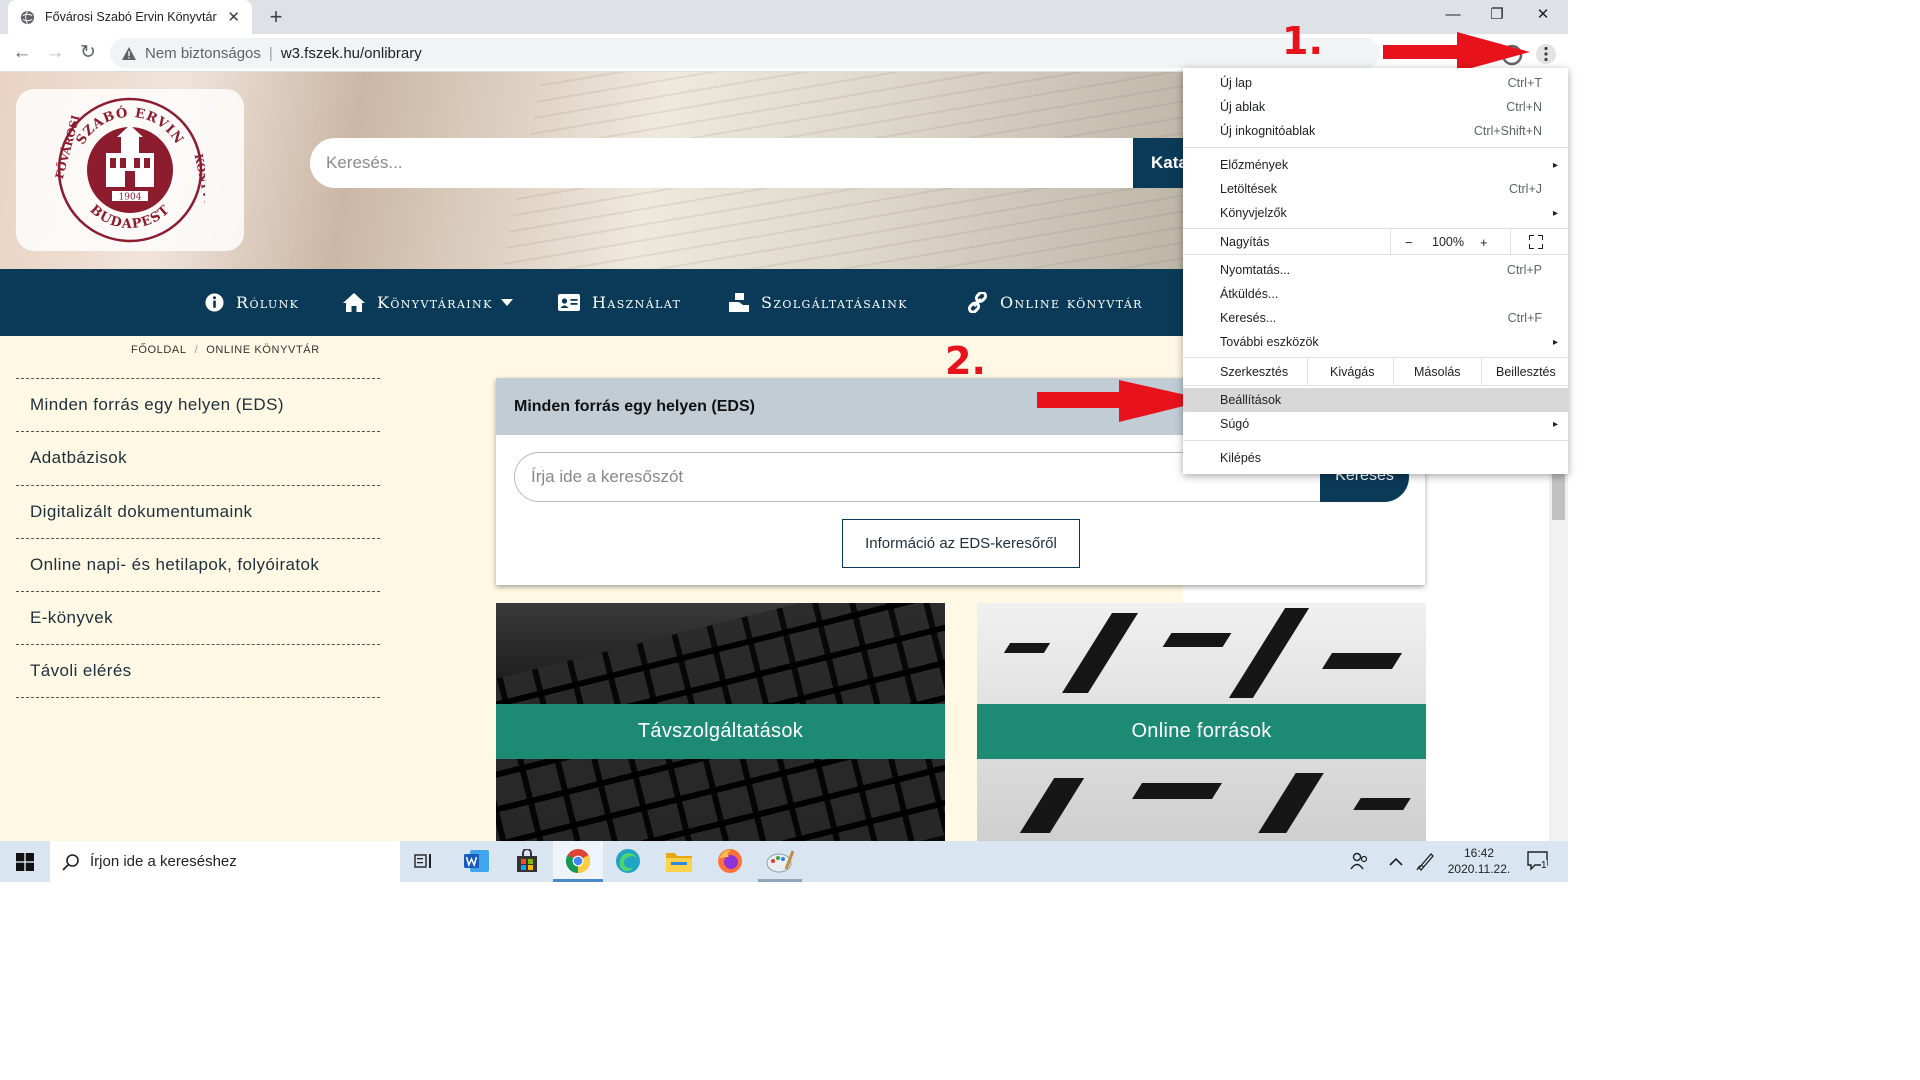 The image size is (1920, 1080). What do you see at coordinates (1375, 83) in the screenshot?
I see `menu-item-new-tab: Új lap Ctrl+T` at bounding box center [1375, 83].